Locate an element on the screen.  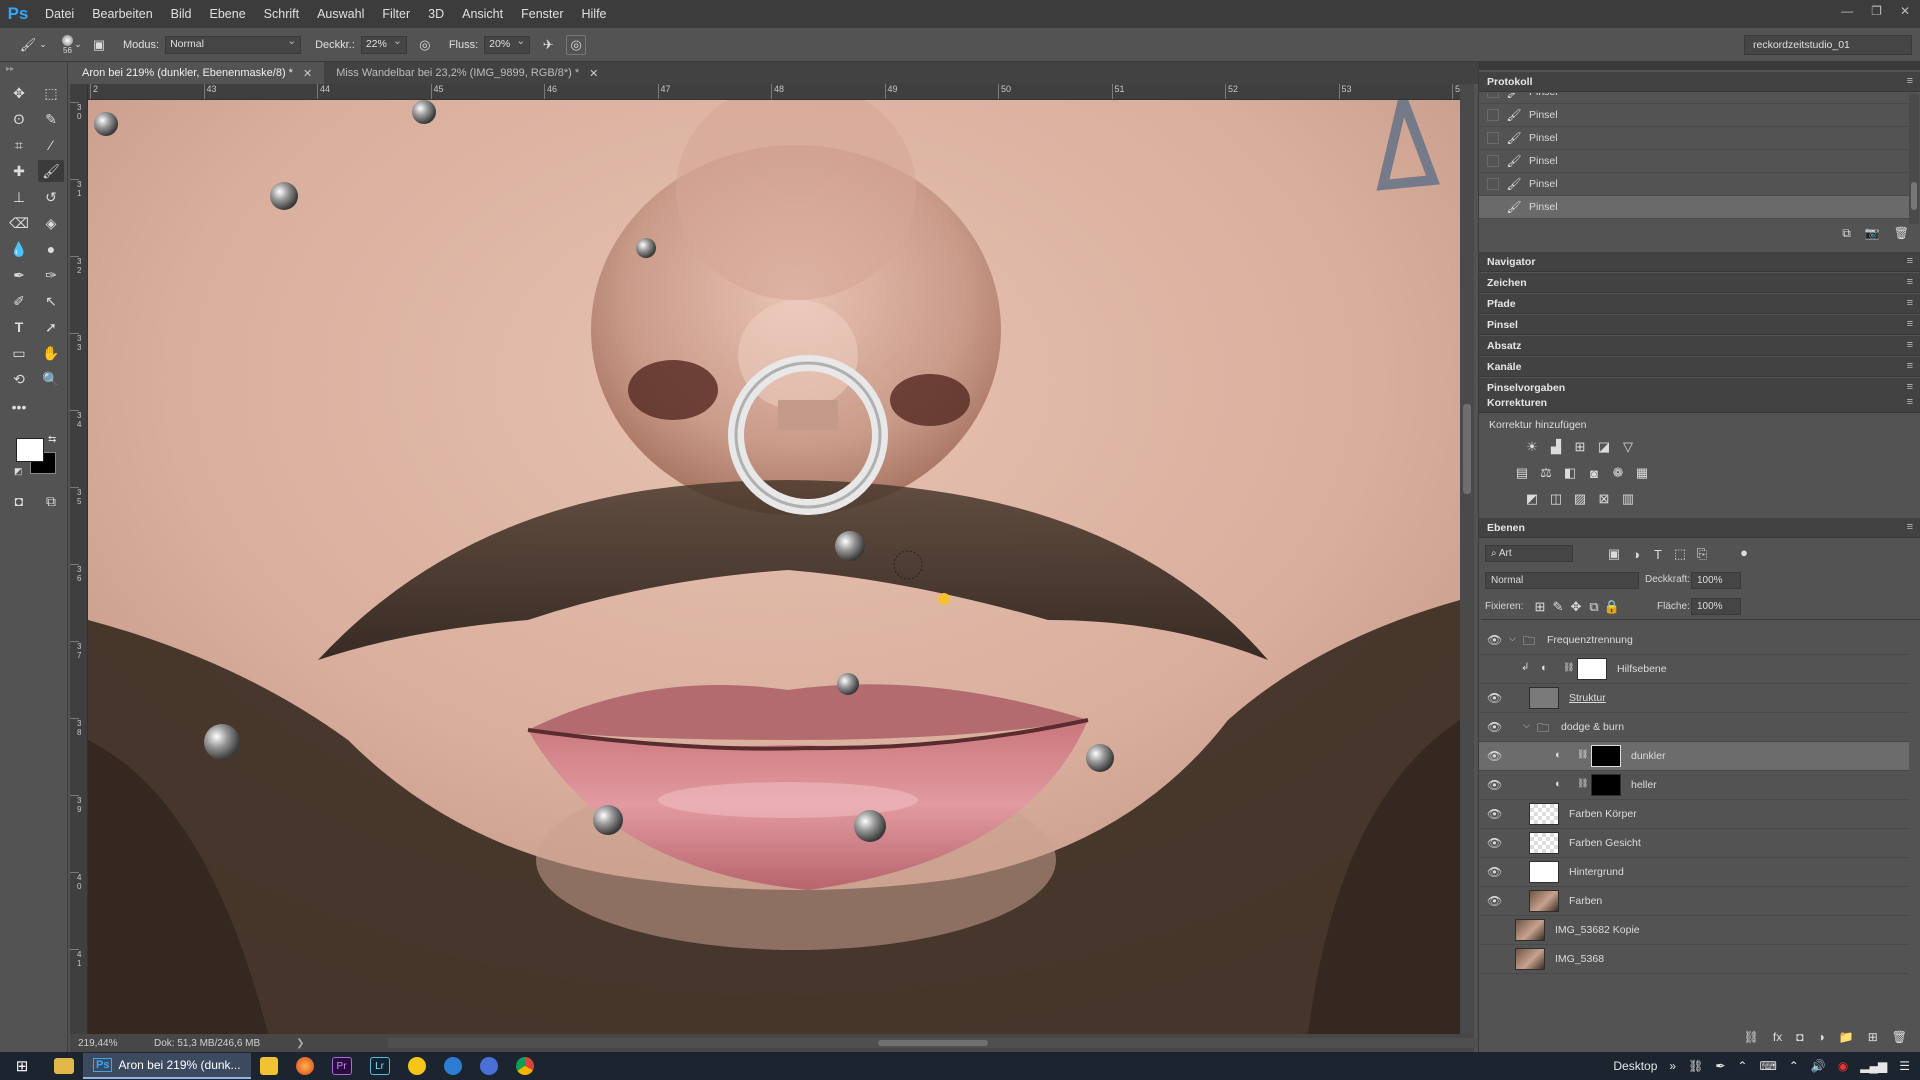
vertical-scroll-thumb is located at coordinates (1467, 449).